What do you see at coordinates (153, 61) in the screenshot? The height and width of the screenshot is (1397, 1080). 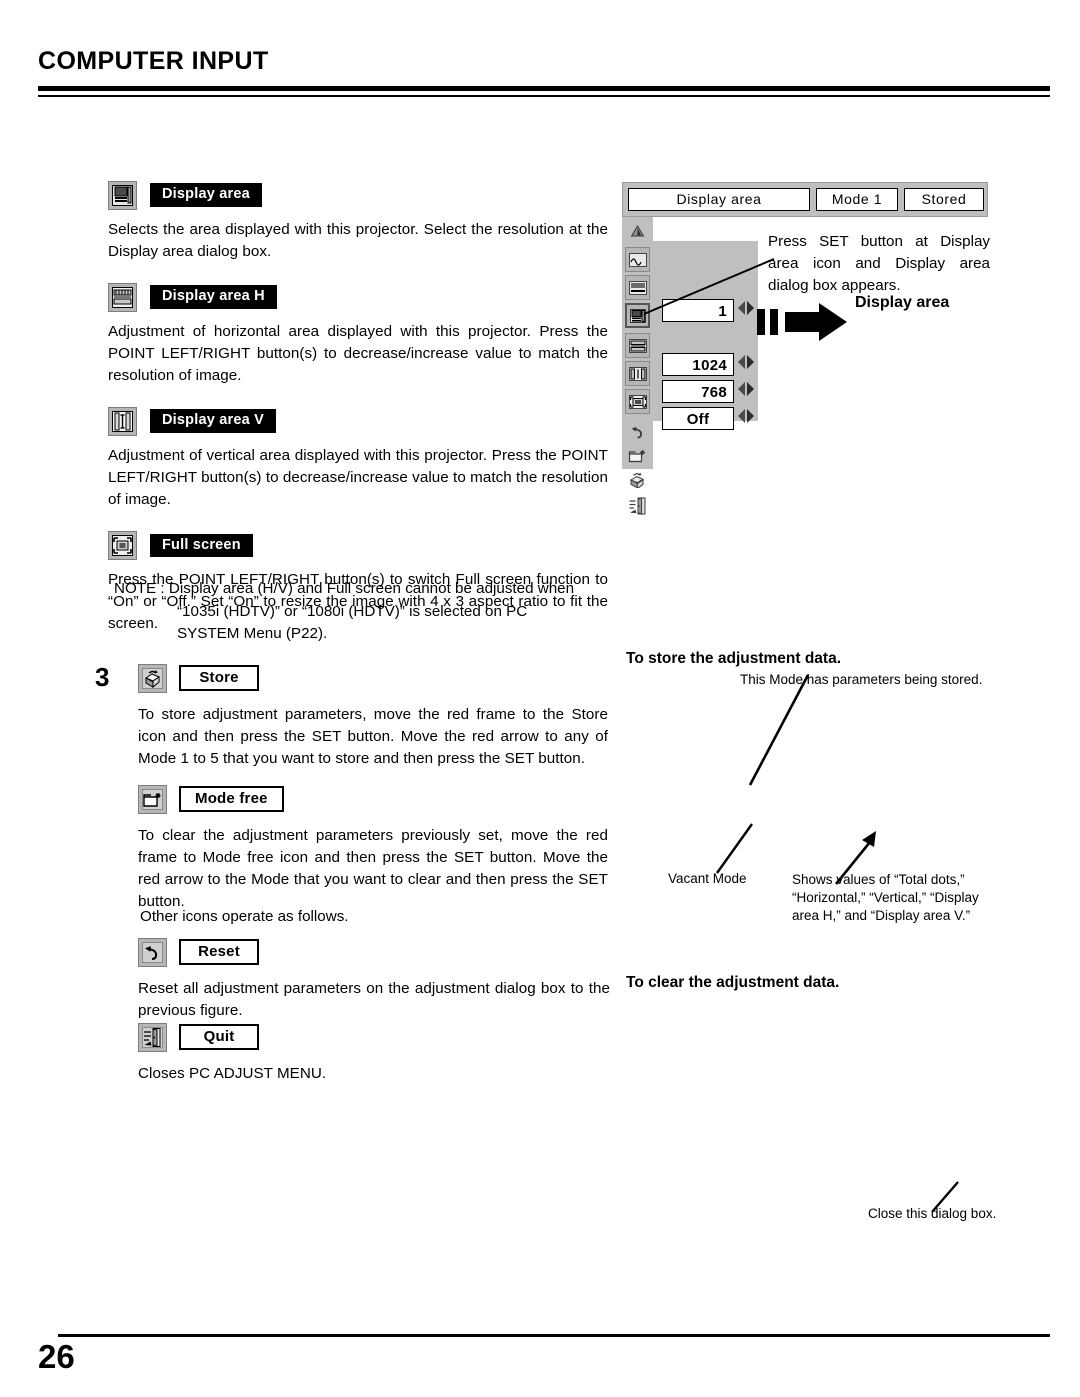 I see `page-title: COMPUTER INPUT` at bounding box center [153, 61].